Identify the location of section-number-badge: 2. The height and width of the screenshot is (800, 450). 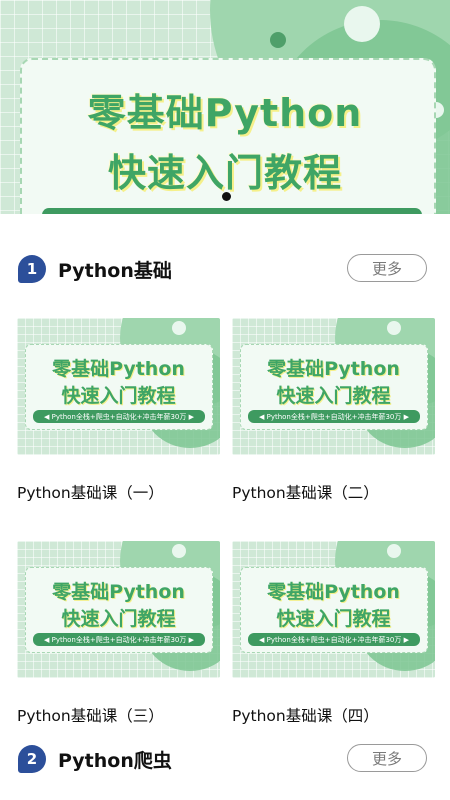
(32, 759).